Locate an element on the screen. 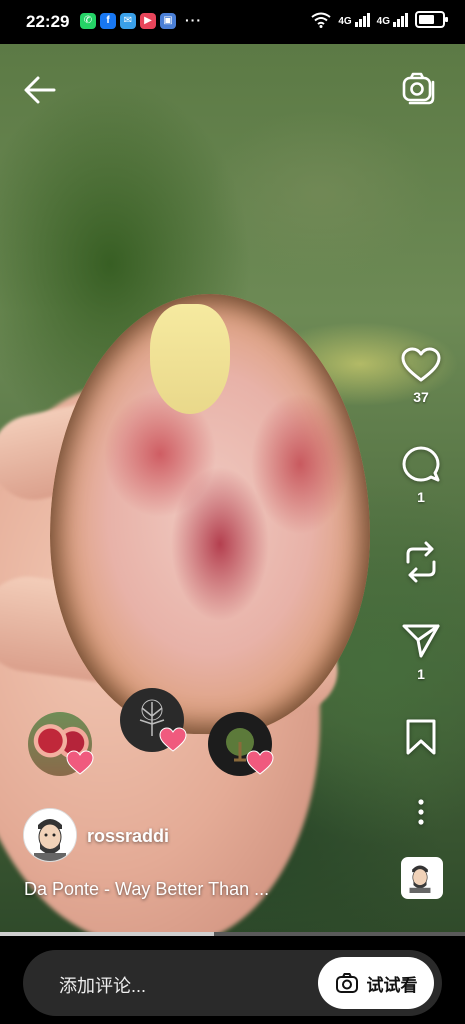  bookmark-icon is located at coordinates (421, 737).